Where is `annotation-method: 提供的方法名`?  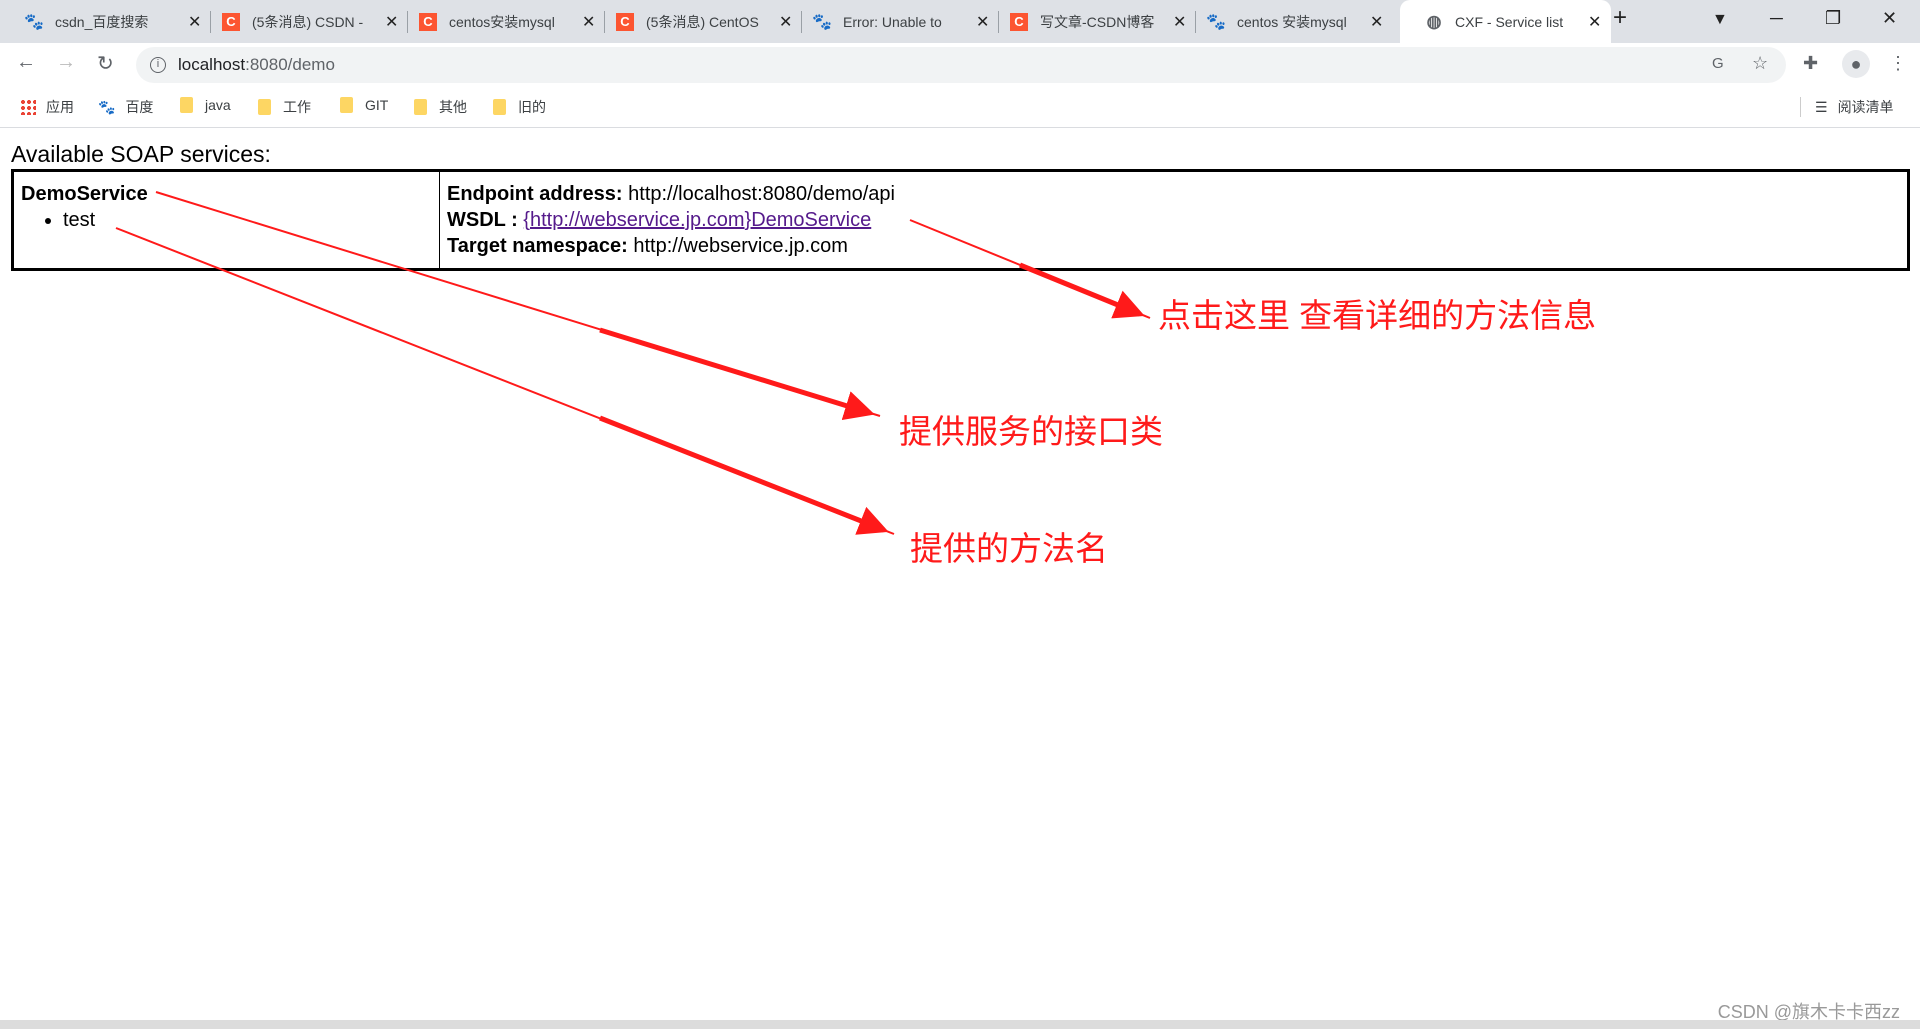
annotation-method: 提供的方法名 is located at coordinates (1009, 548).